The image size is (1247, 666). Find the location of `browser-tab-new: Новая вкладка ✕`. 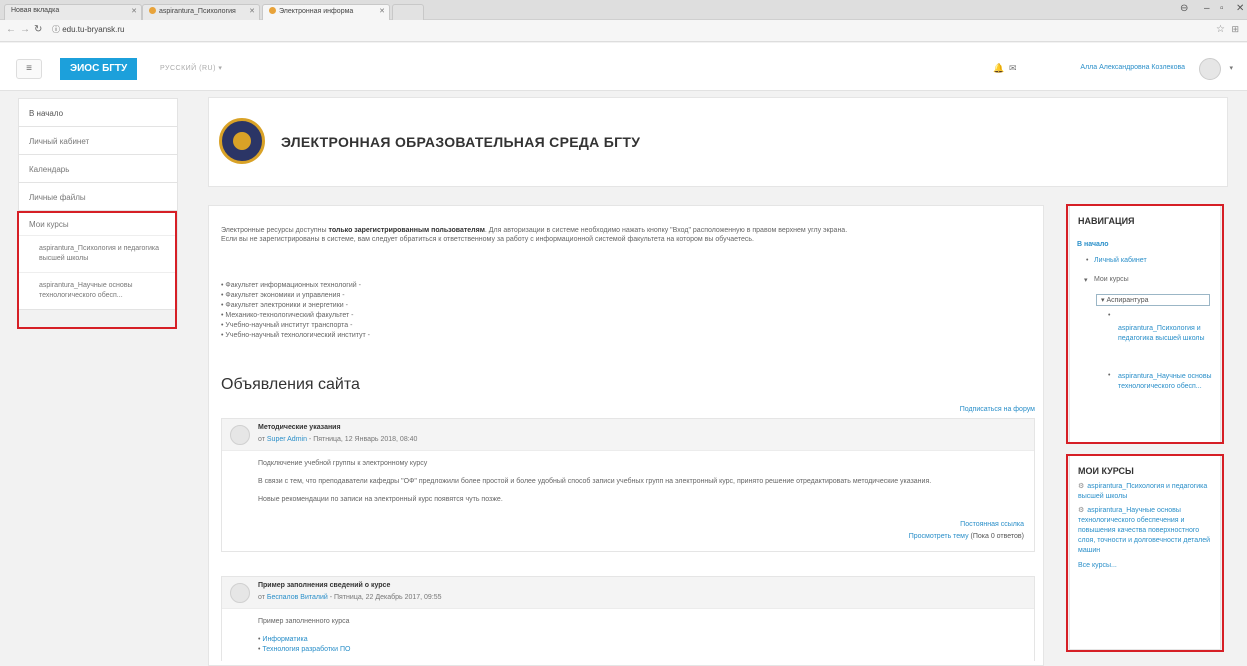

browser-tab-new: Новая вкладка ✕ is located at coordinates (73, 12).